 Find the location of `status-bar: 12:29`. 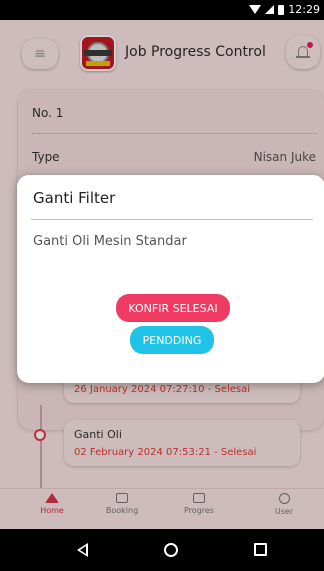

status-bar: 12:29 is located at coordinates (162, 10).